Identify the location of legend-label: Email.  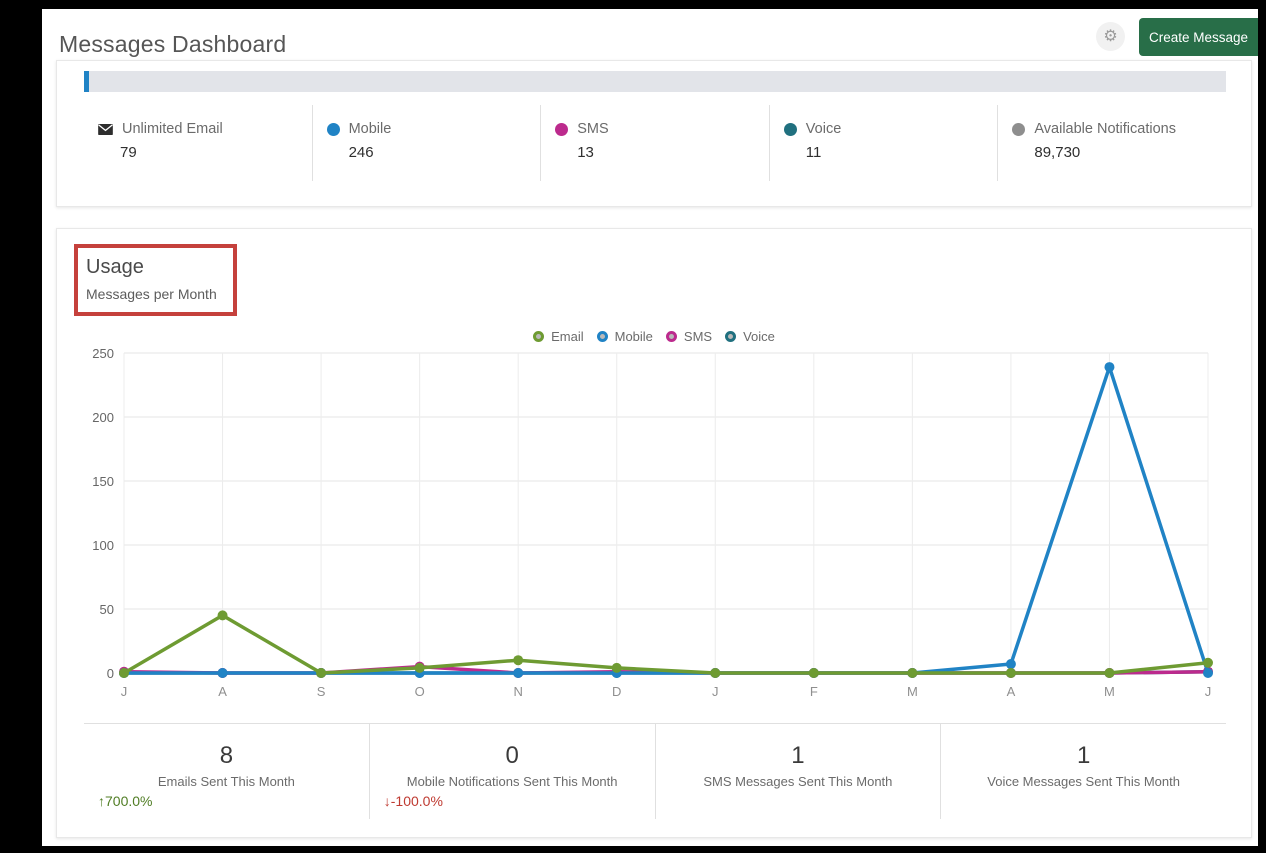
(567, 336).